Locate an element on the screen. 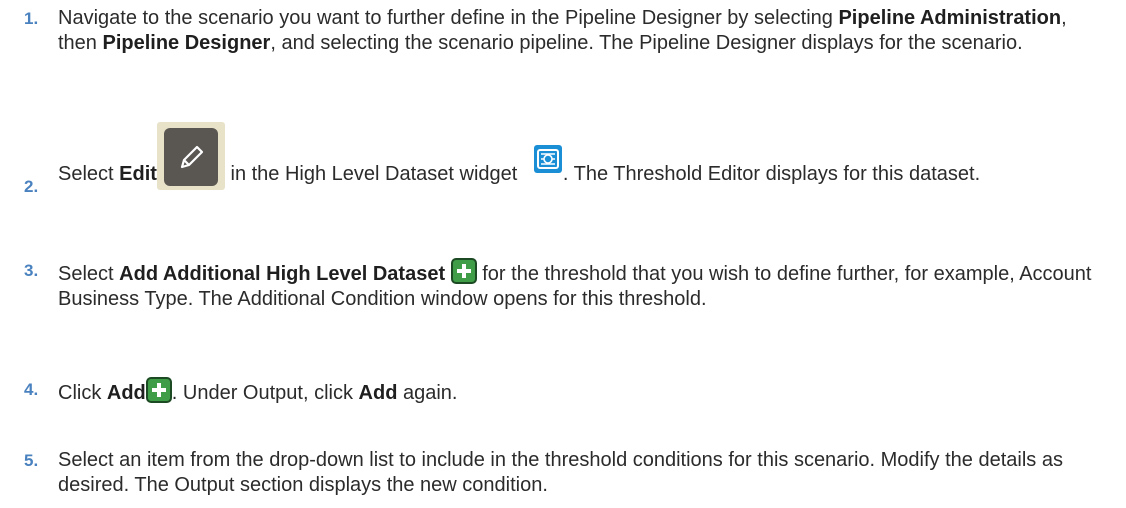 The image size is (1126, 508). step-number: 5. is located at coordinates (31, 460).